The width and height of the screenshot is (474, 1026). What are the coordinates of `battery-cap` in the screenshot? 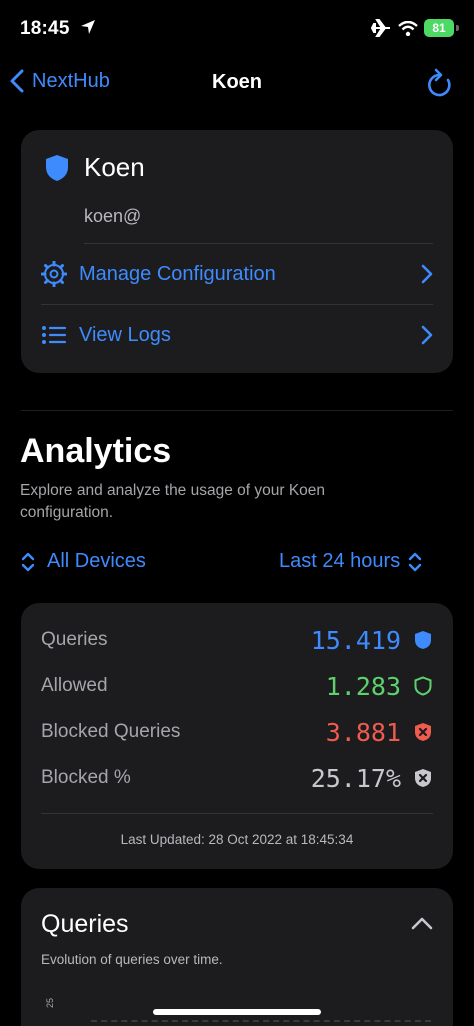 It's located at (457, 28).